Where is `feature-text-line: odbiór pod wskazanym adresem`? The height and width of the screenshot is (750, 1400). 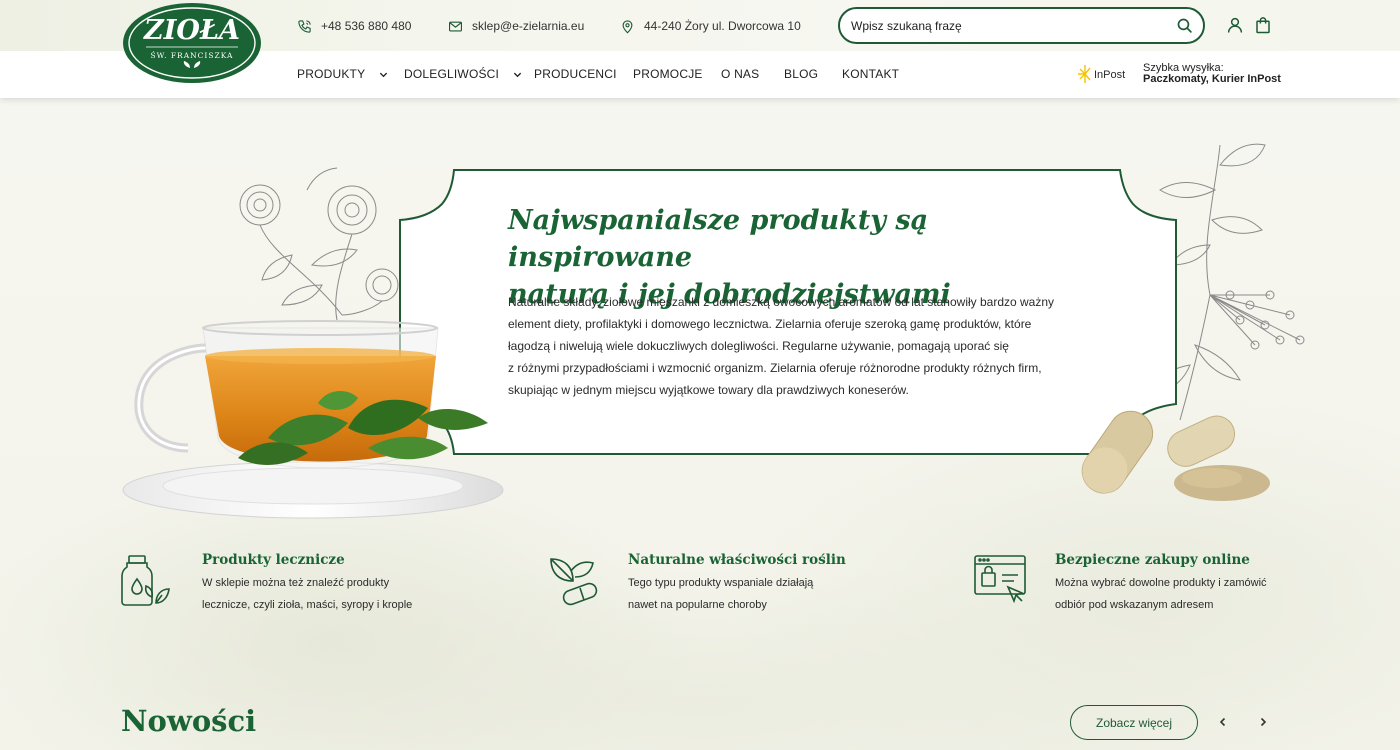 feature-text-line: odbiór pod wskazanym adresem is located at coordinates (1134, 605).